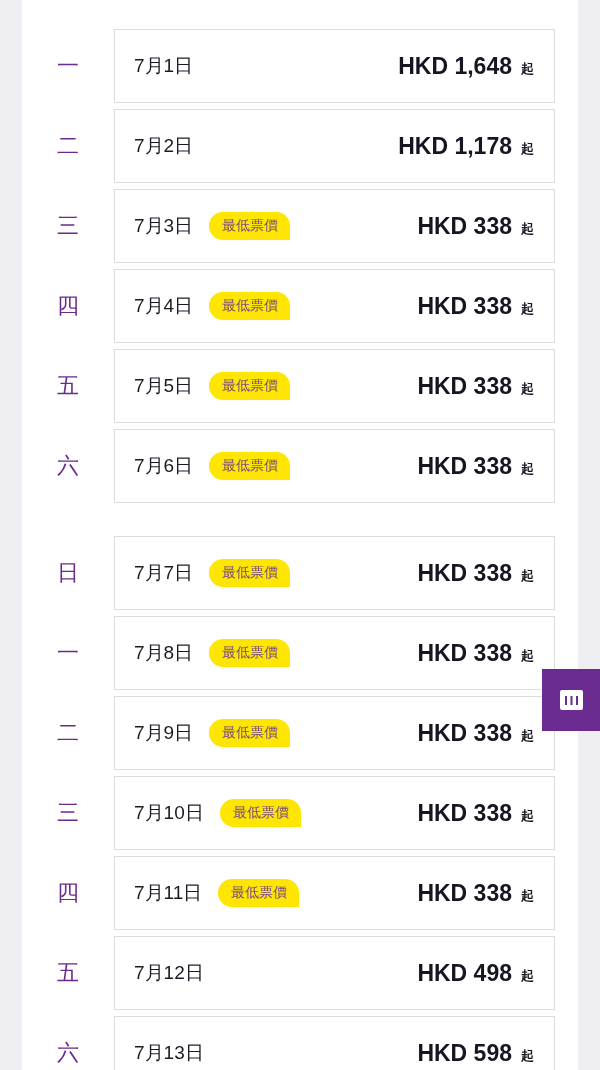 The image size is (600, 1070). Describe the element at coordinates (334, 306) in the screenshot. I see `date-card: 7月4日 最低票價 HKD 338 起` at that location.